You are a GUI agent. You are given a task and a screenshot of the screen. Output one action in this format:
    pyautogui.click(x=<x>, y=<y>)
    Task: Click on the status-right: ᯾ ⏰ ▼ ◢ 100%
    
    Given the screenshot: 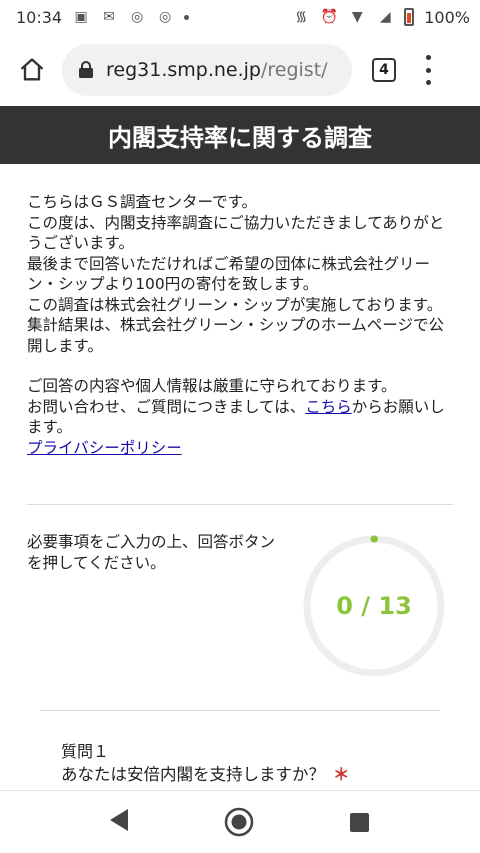 What is the action you would take?
    pyautogui.click(x=381, y=17)
    